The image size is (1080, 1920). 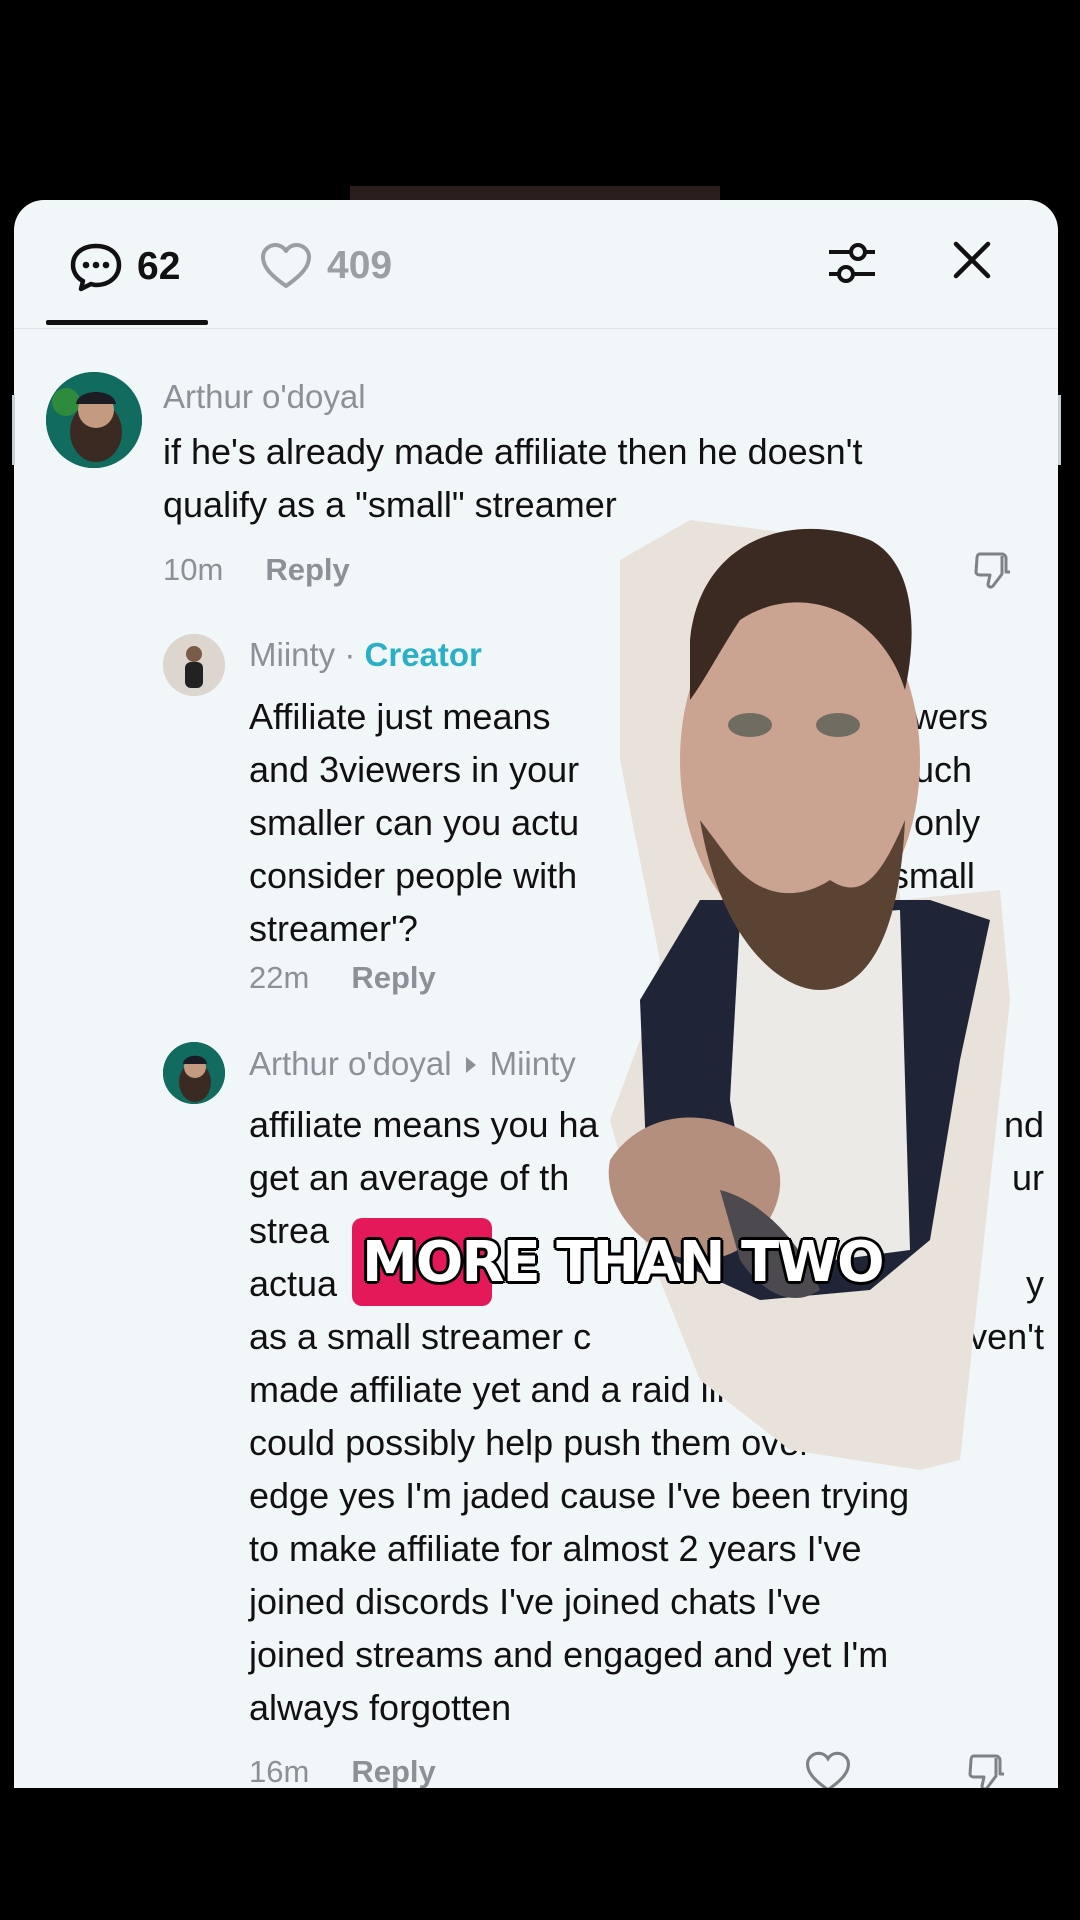 What do you see at coordinates (536, 264) in the screenshot?
I see `comments-header: 62 409` at bounding box center [536, 264].